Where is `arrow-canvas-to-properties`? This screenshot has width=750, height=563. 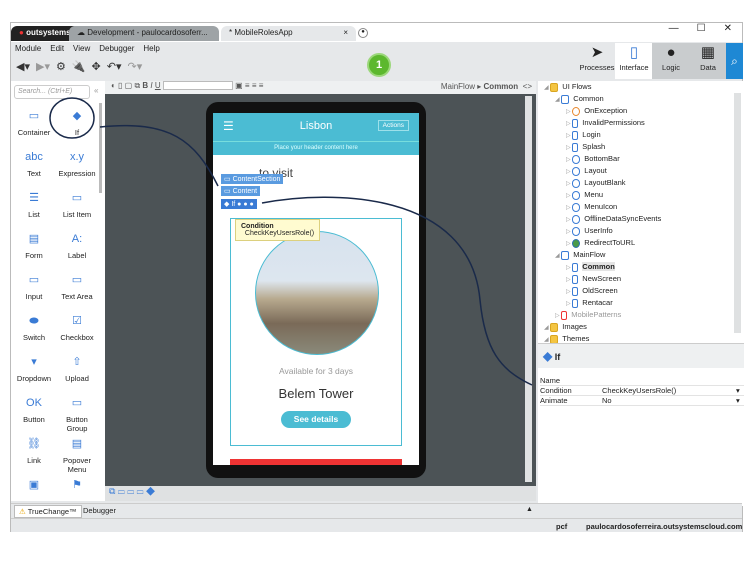
arrow-canvas-to-properties is located at coordinates (397, 291).